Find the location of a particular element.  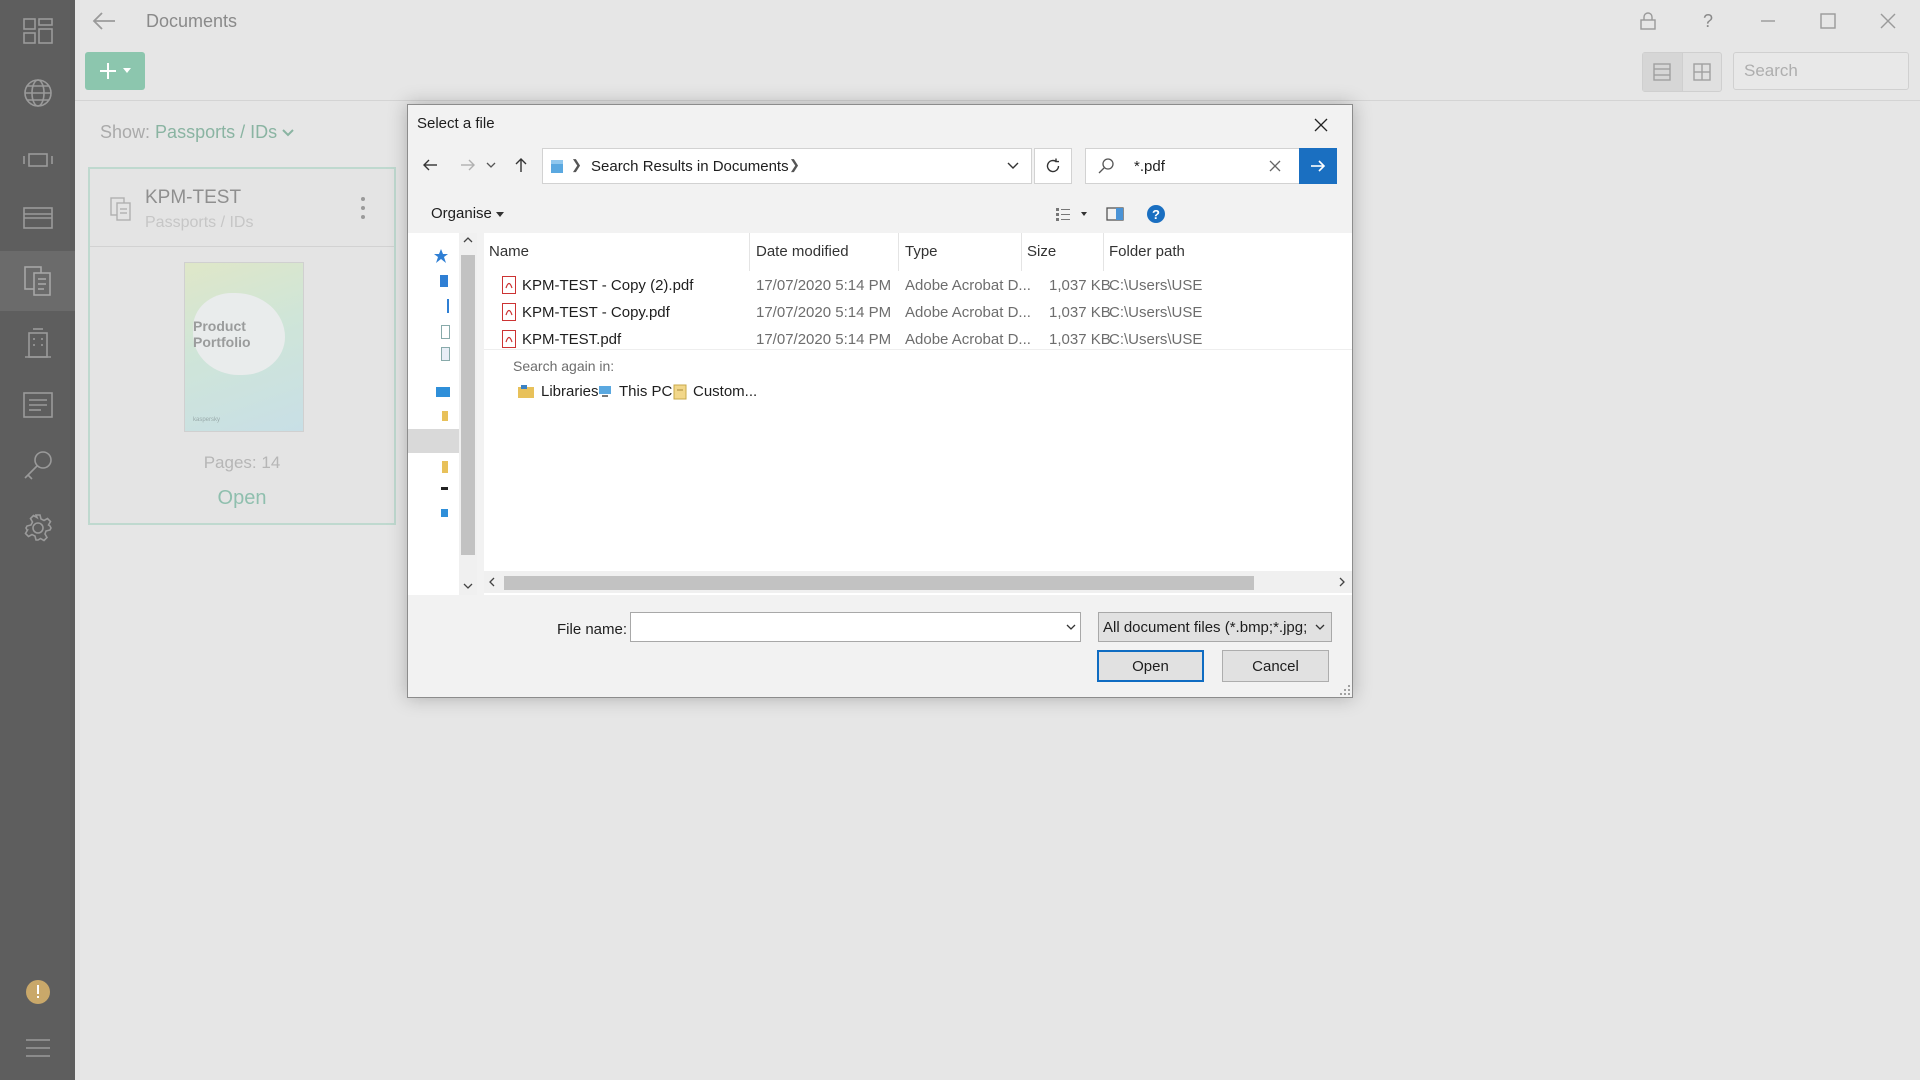

open-link: Open is located at coordinates (242, 498).